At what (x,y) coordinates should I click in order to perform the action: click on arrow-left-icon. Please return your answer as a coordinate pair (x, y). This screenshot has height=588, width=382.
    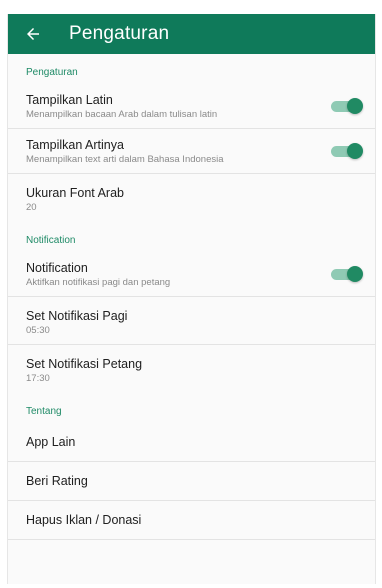
    Looking at the image, I should click on (33, 34).